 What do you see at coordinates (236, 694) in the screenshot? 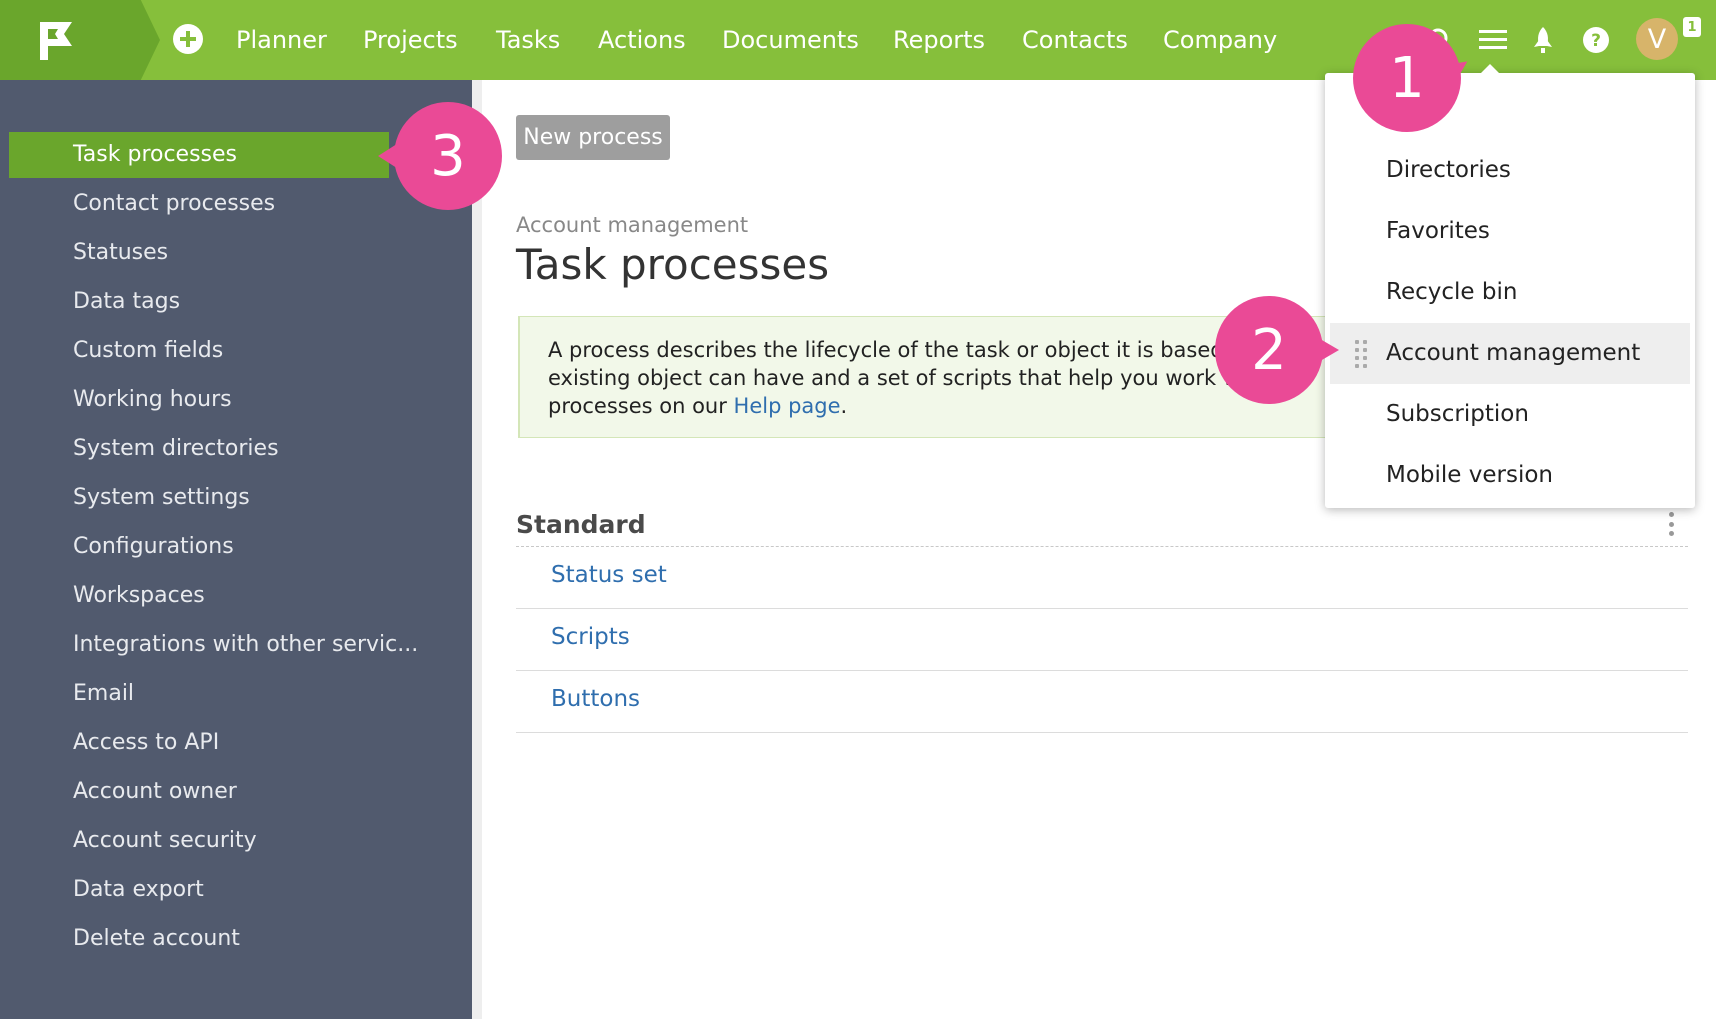
I see `sidebar-item-email: Email` at bounding box center [236, 694].